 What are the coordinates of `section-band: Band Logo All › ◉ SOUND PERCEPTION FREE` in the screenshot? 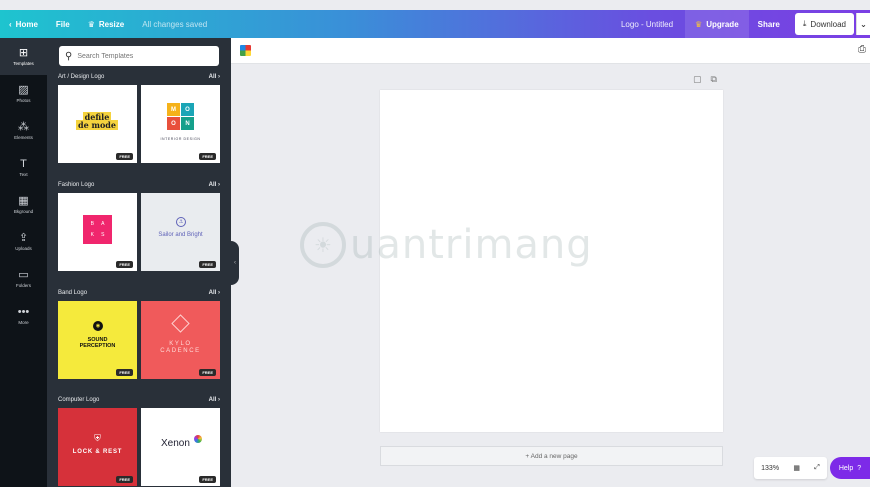 It's located at (139, 334).